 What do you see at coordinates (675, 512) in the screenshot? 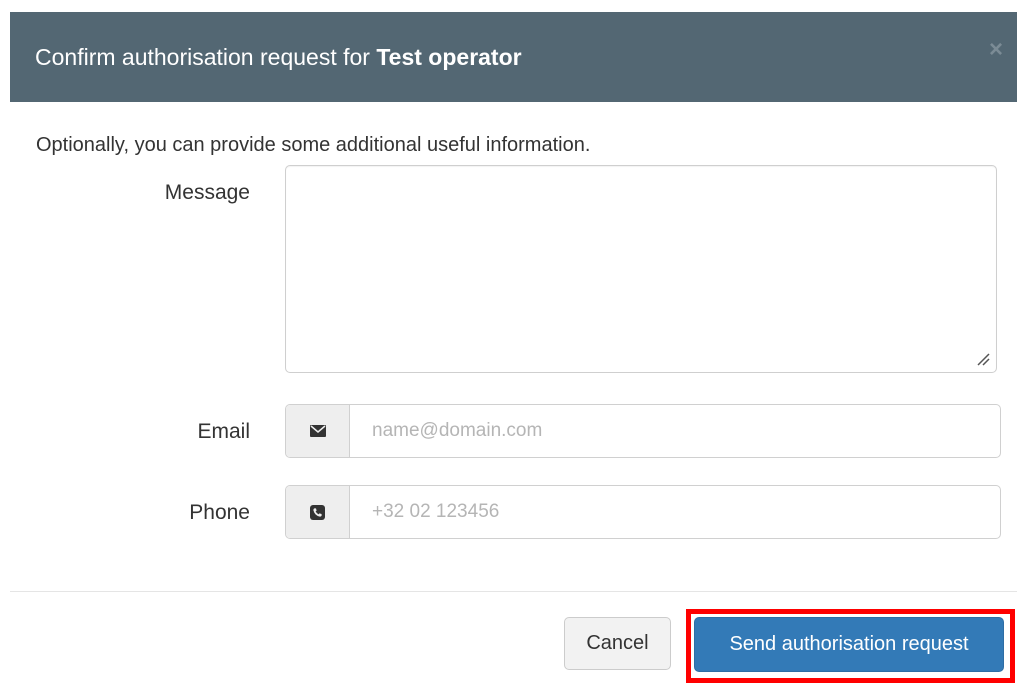
I see `phone-field` at bounding box center [675, 512].